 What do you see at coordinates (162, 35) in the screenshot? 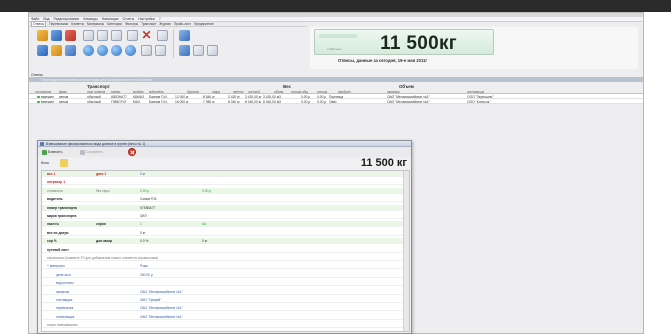
I see `document-icon` at bounding box center [162, 35].